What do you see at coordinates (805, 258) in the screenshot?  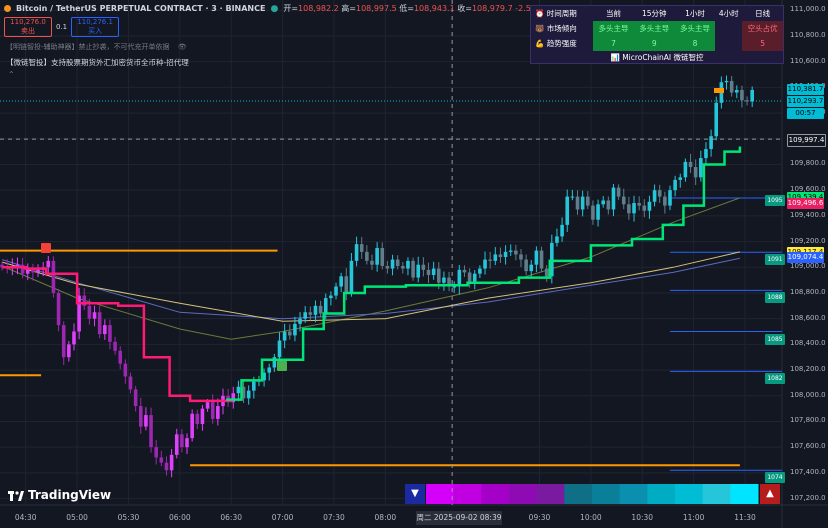 I see `price-axis-label: 109,074.4` at bounding box center [805, 258].